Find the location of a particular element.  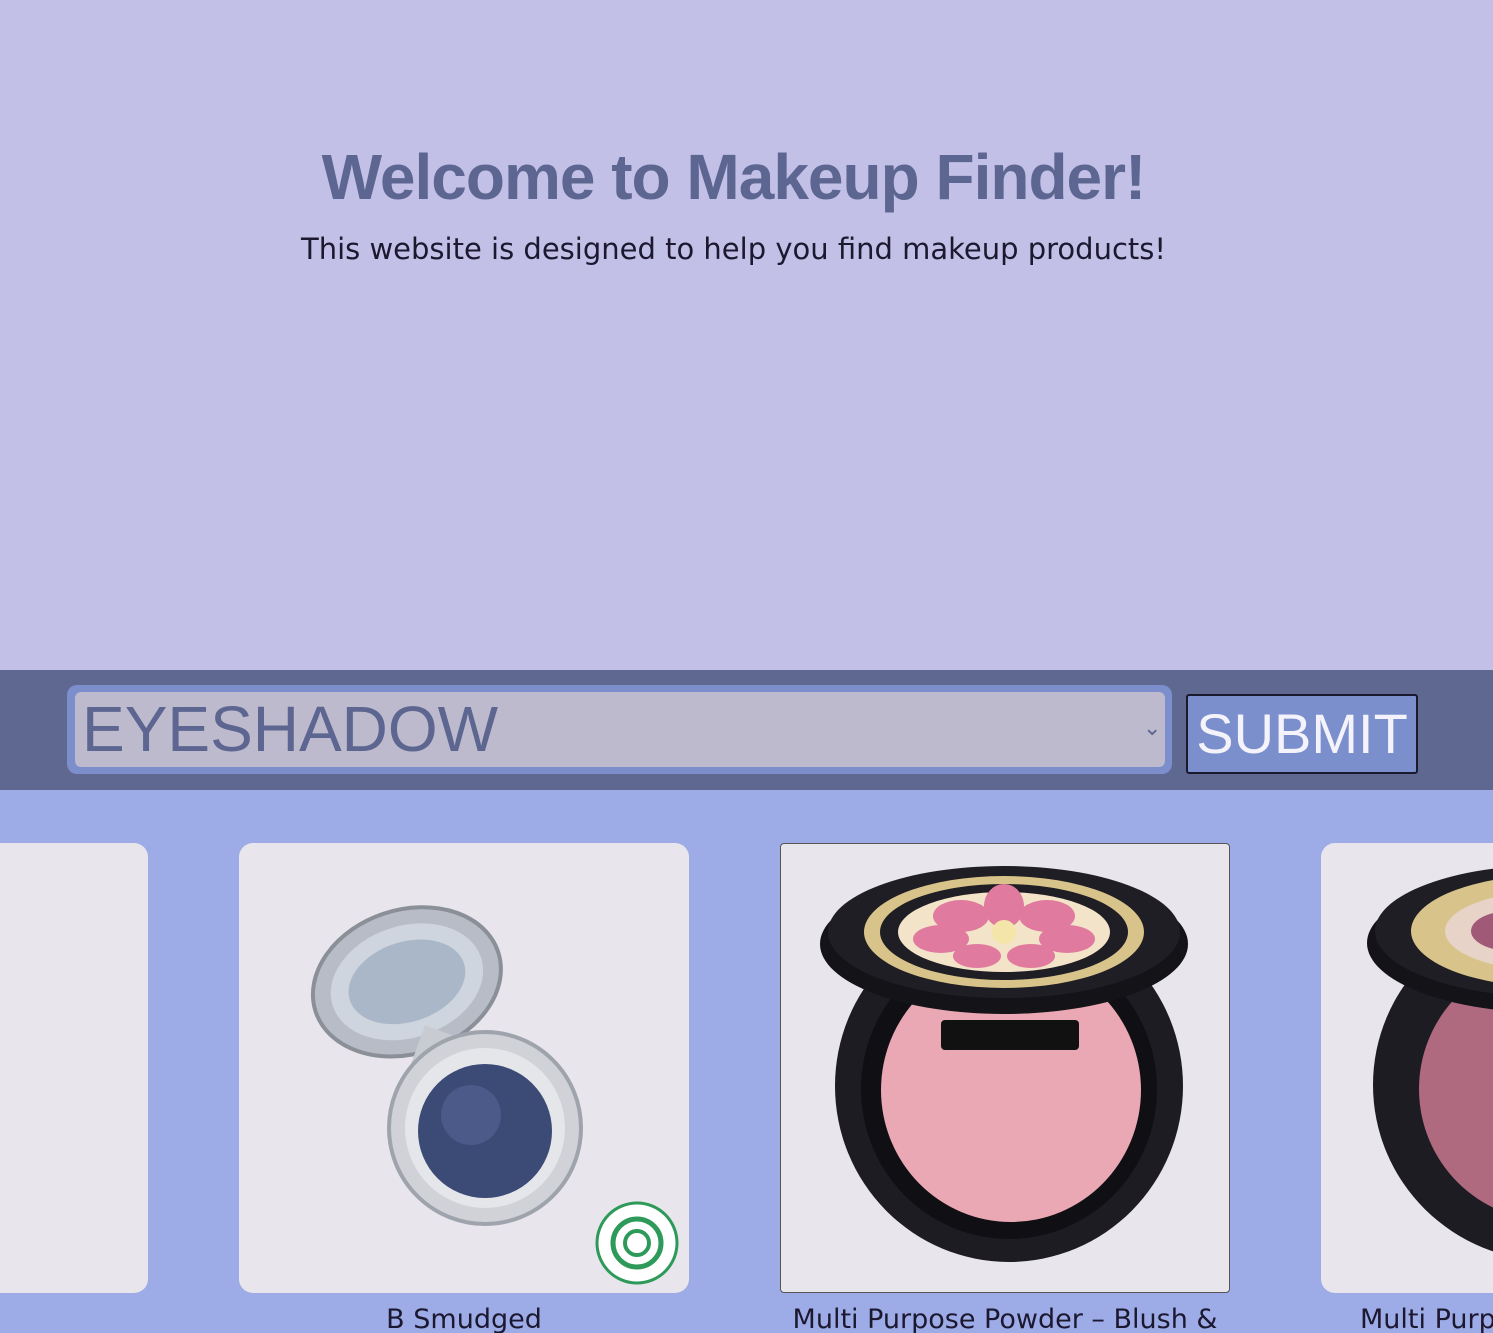

product-name: Multi Purpo is located at coordinates (1404, 1318).